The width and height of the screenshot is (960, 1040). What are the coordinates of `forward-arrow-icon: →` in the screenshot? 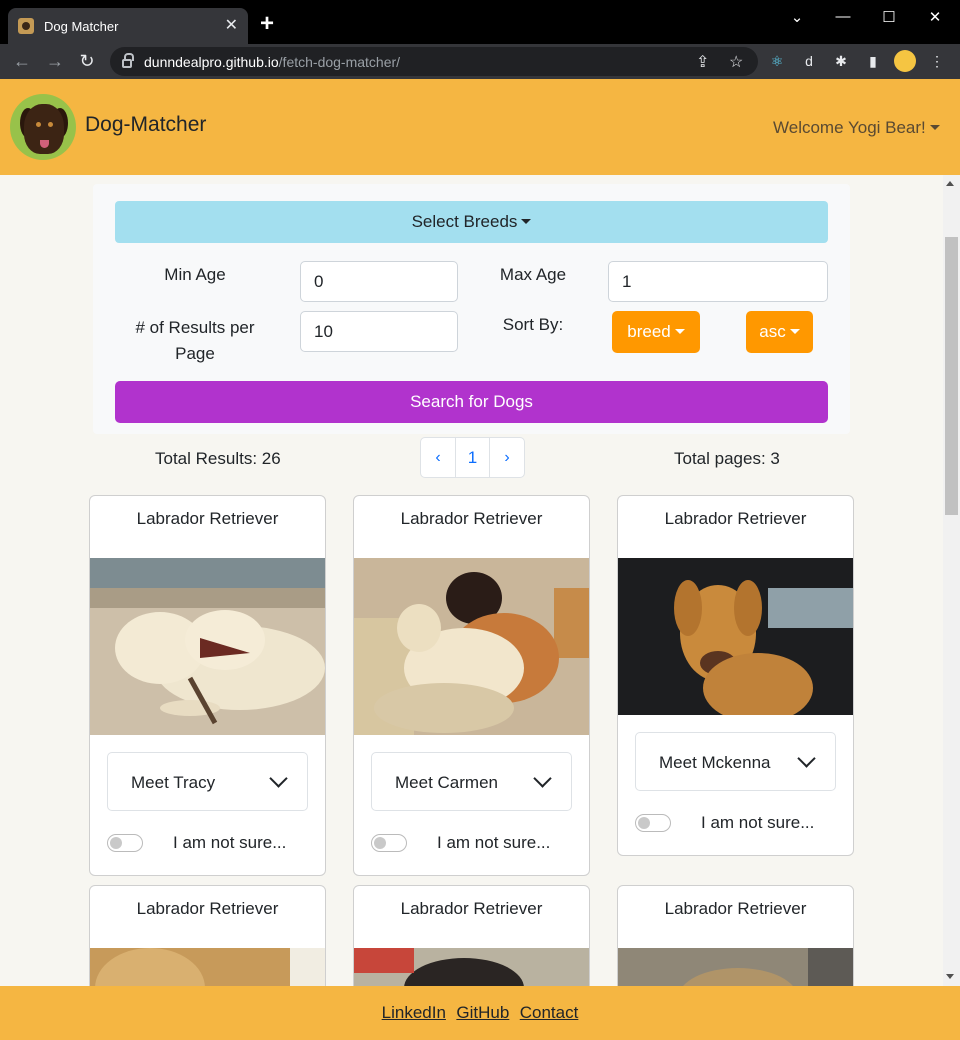 It's located at (55, 61).